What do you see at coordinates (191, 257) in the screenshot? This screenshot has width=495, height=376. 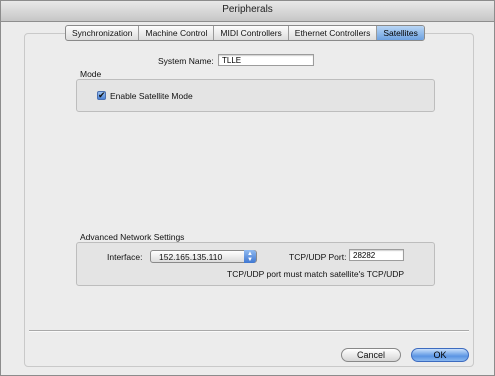 I see `interface-value: 152.165.135.110` at bounding box center [191, 257].